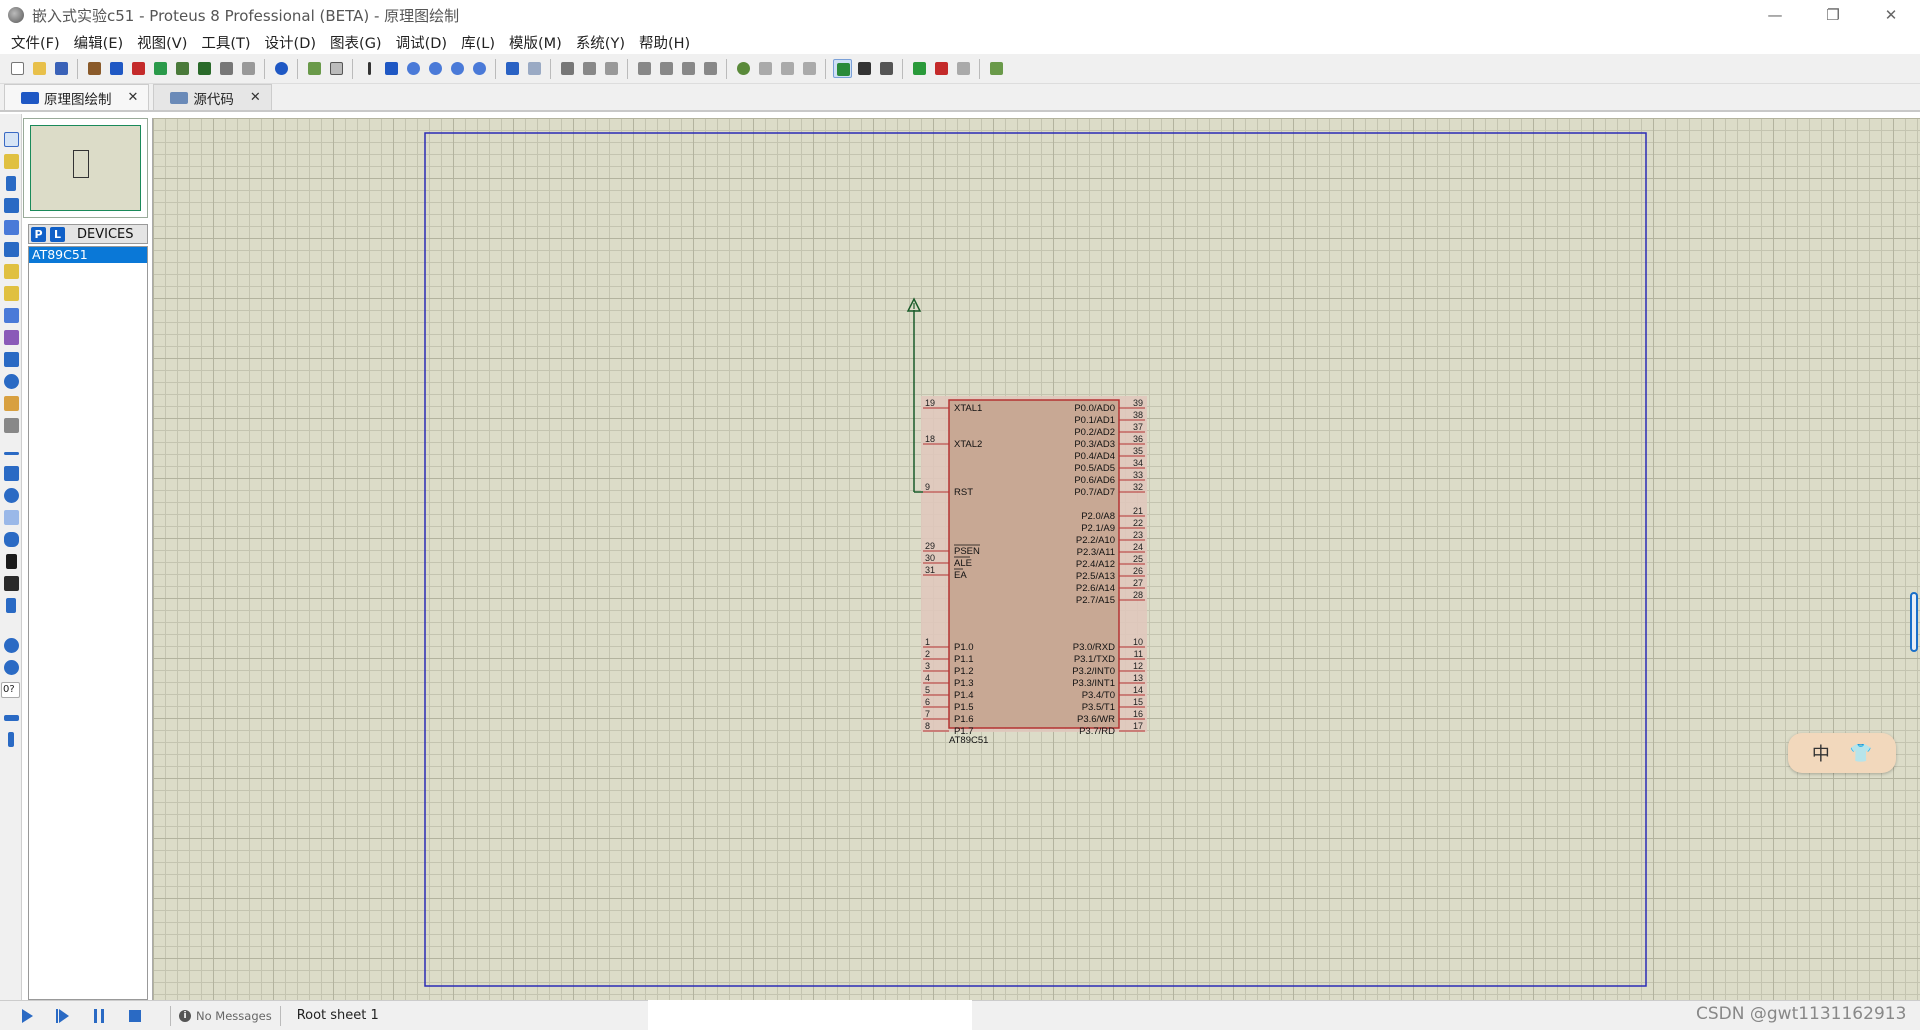  What do you see at coordinates (941, 68) in the screenshot?
I see `remove-sheet-icon` at bounding box center [941, 68].